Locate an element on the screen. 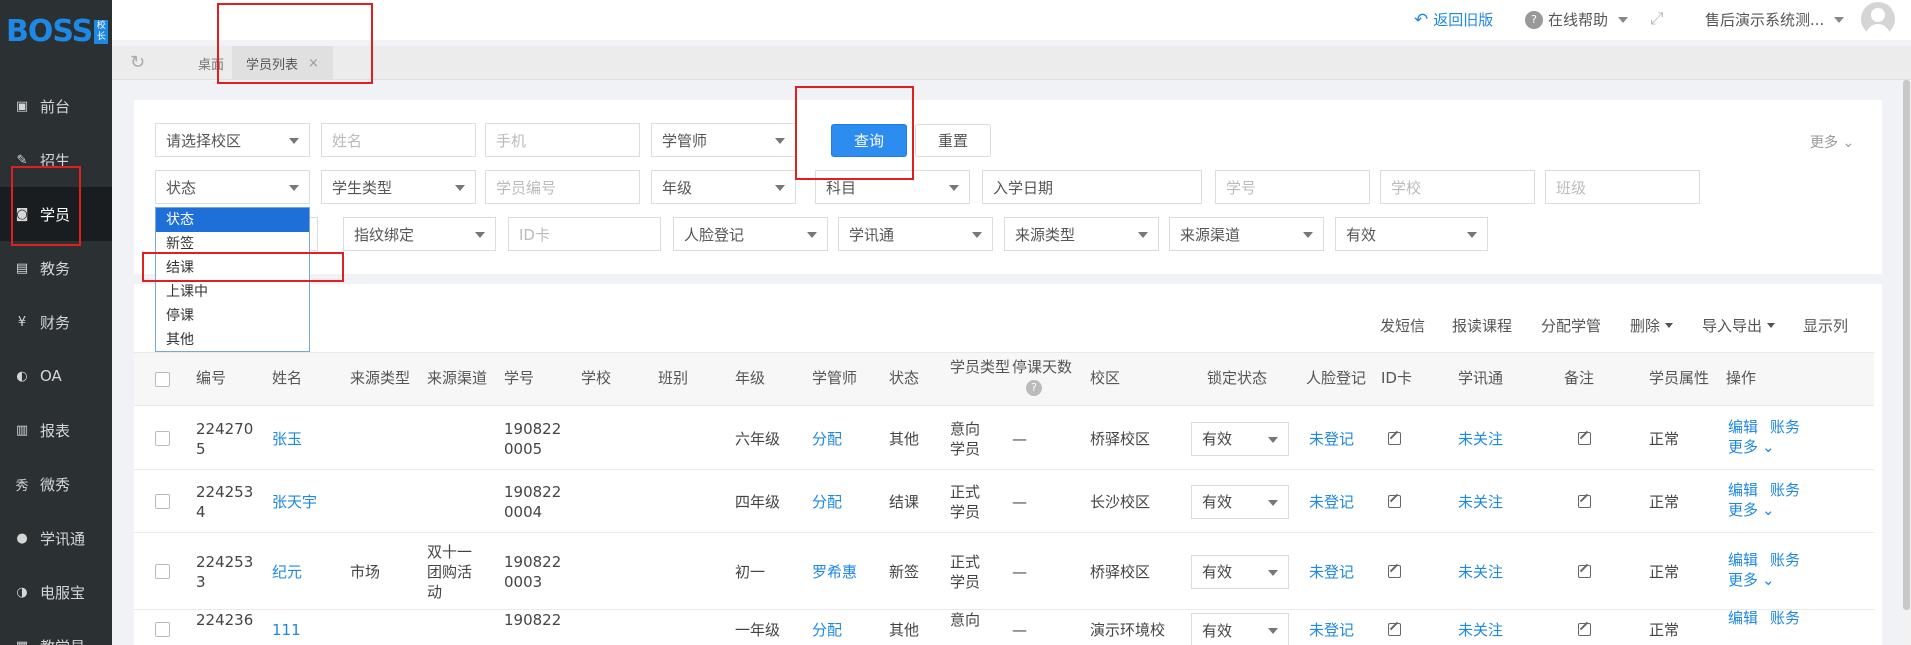 This screenshot has width=1911, height=645. reset-button: 重置 is located at coordinates (953, 140).